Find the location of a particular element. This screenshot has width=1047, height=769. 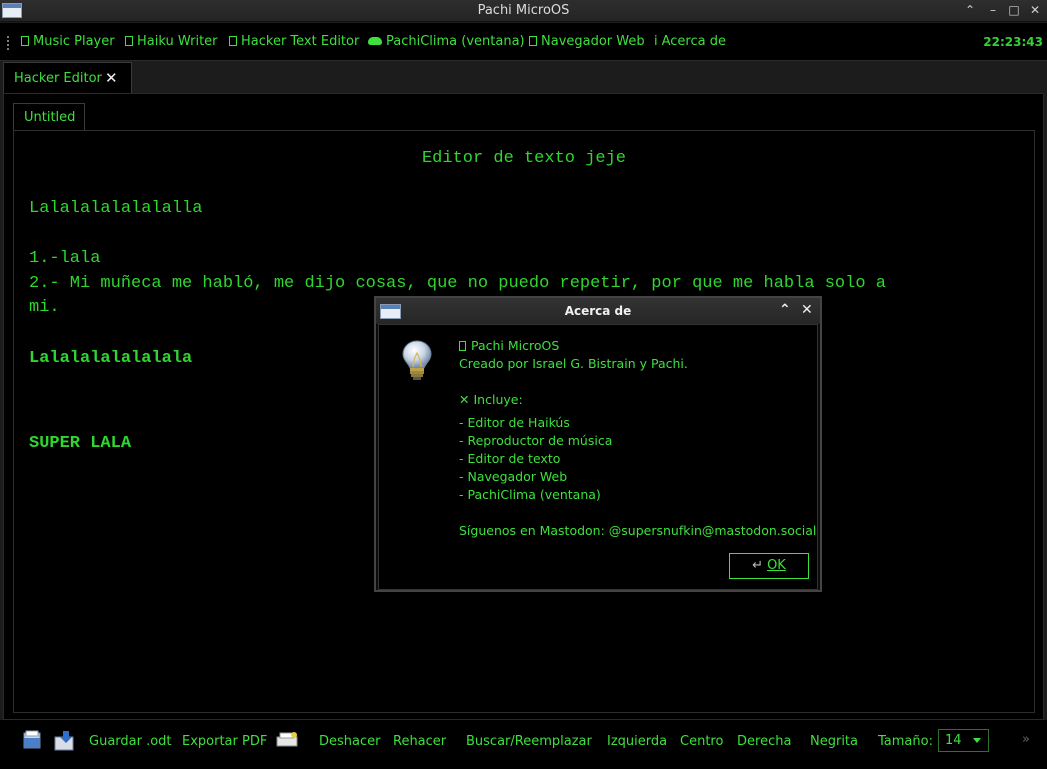

menu-music-player: Music Player is located at coordinates (68, 41).